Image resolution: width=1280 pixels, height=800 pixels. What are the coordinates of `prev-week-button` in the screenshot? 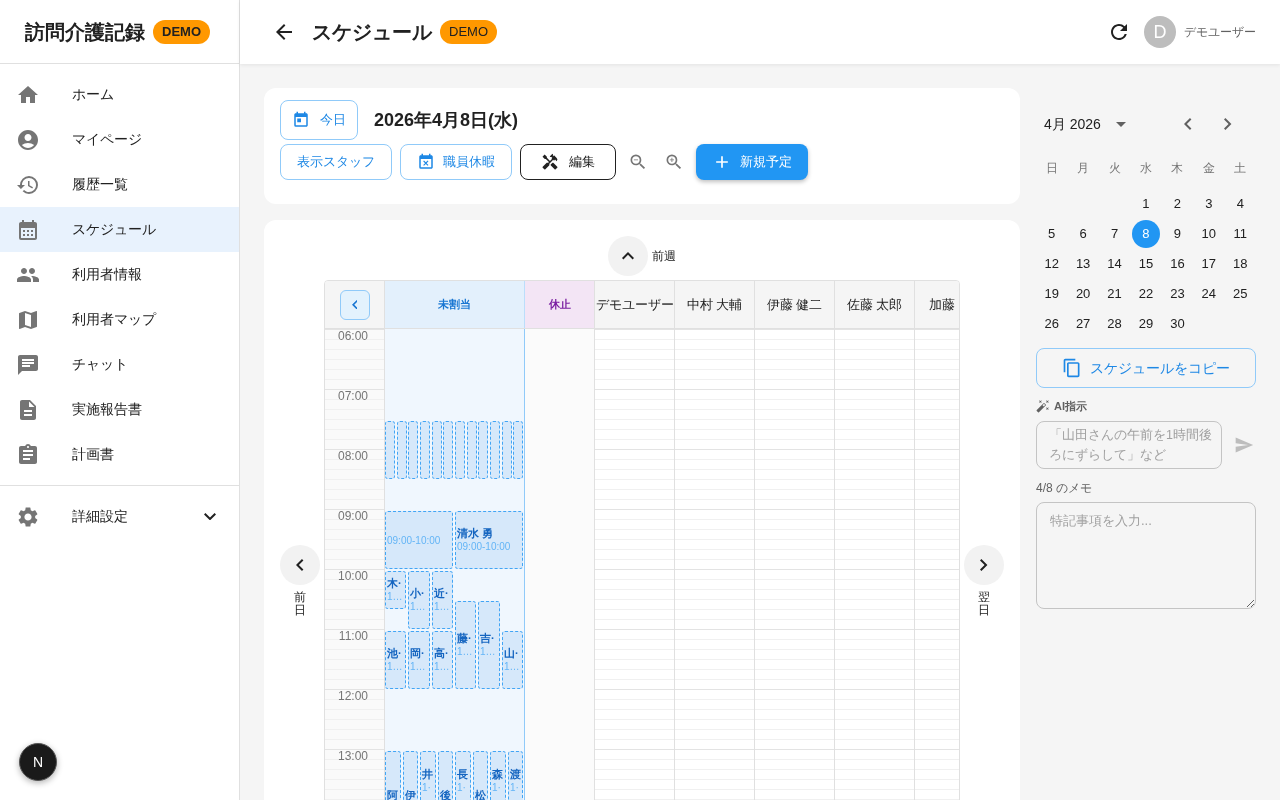 It's located at (628, 256).